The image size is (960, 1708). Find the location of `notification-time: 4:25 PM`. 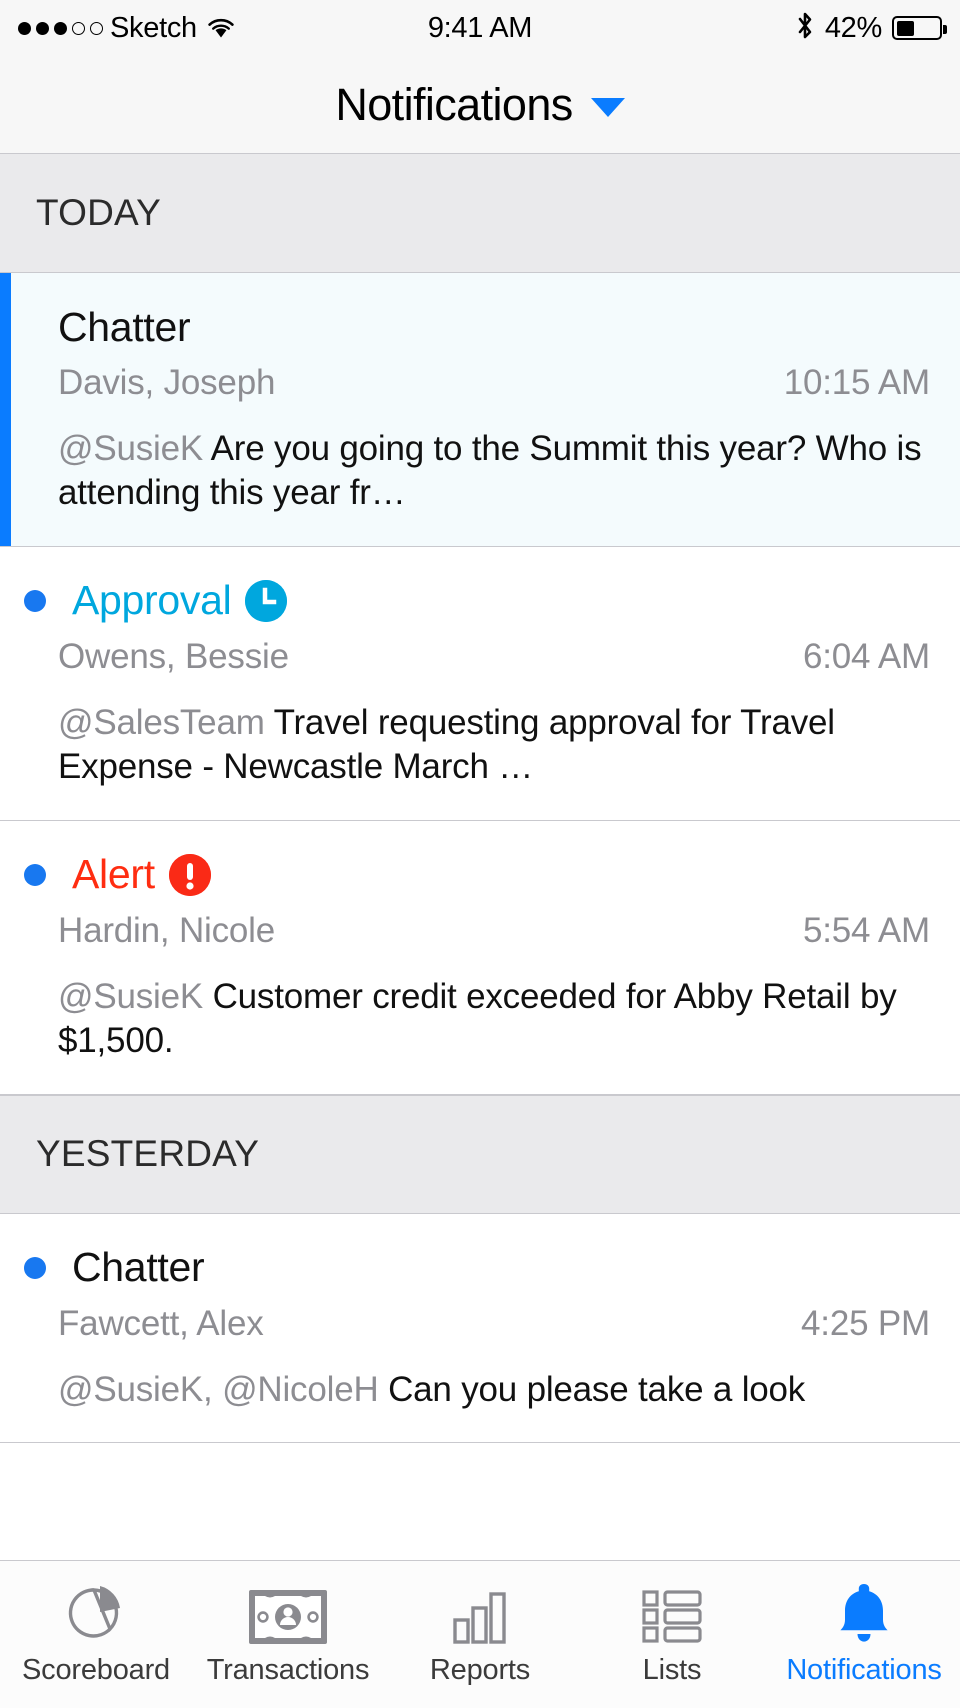

notification-time: 4:25 PM is located at coordinates (865, 1323).